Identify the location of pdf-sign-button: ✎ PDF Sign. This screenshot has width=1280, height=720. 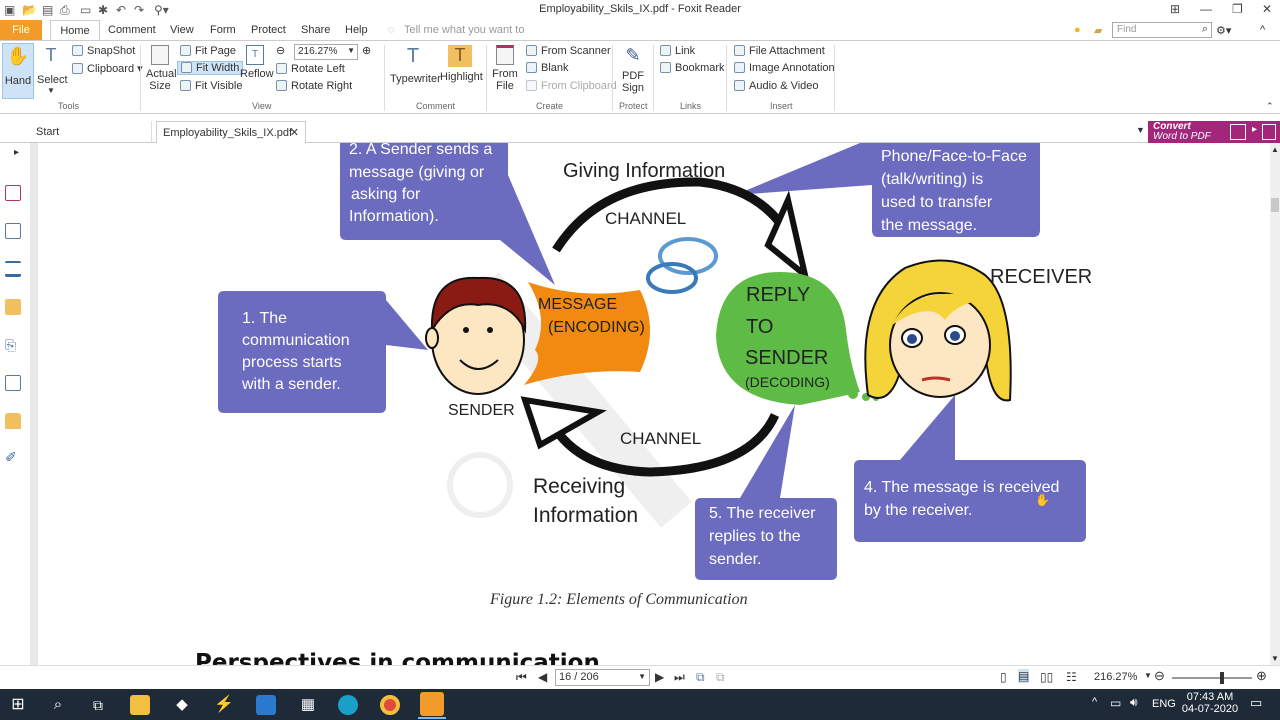
(633, 73).